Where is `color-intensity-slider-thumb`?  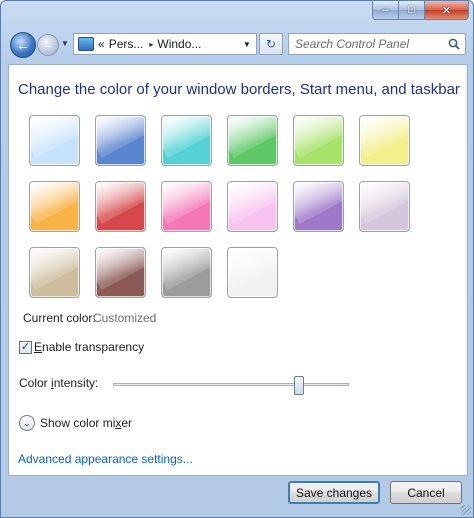 color-intensity-slider-thumb is located at coordinates (299, 385).